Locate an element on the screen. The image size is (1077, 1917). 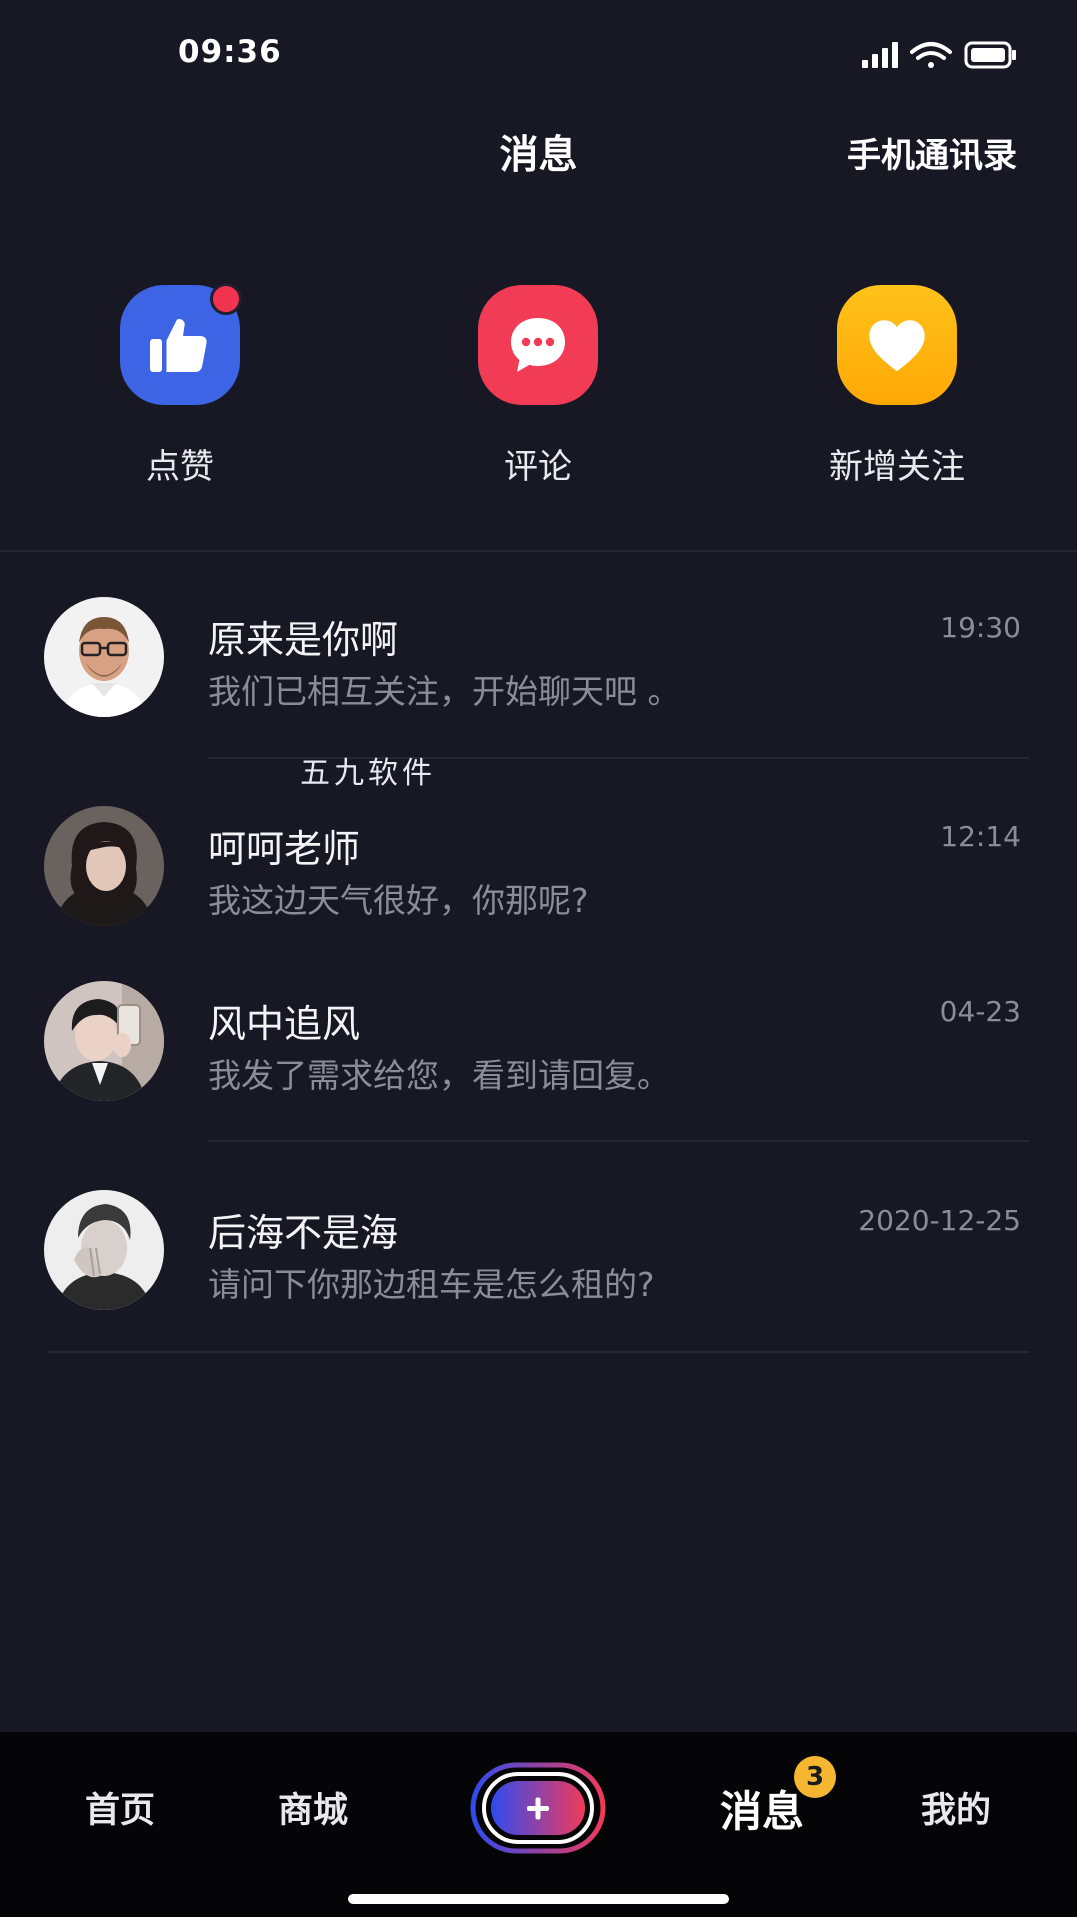
message-preview: 请问下你那边租车是怎么租的? is located at coordinates (431, 1284).